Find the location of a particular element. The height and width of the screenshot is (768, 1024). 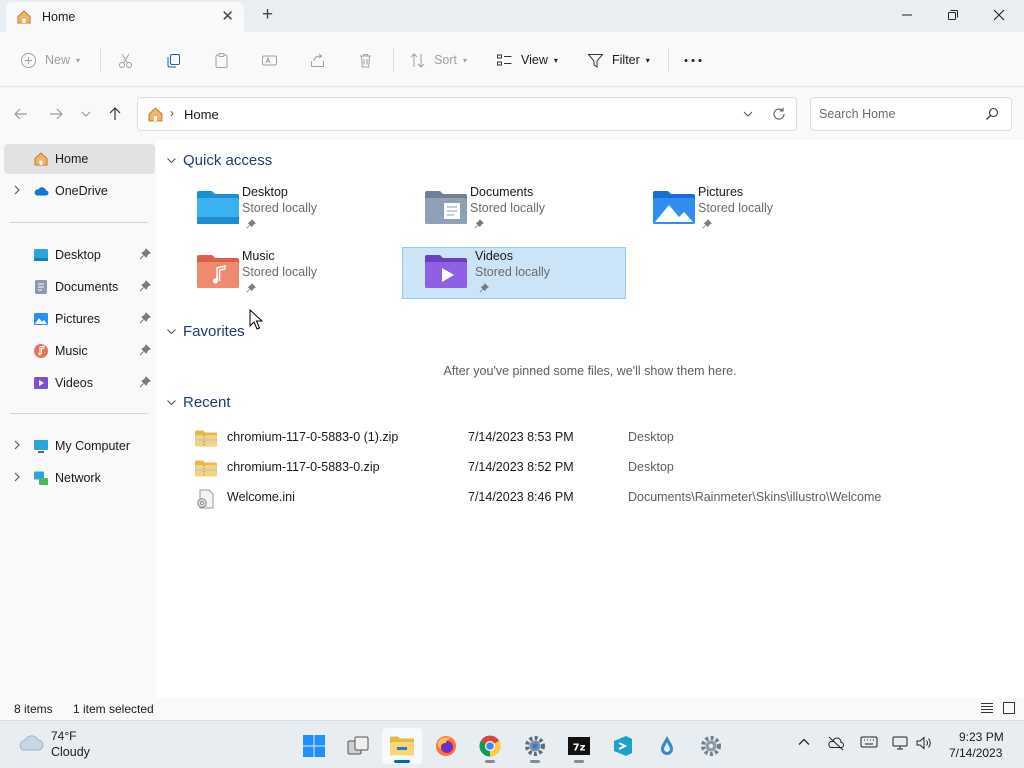

new-tab-button: + is located at coordinates (267, 15).